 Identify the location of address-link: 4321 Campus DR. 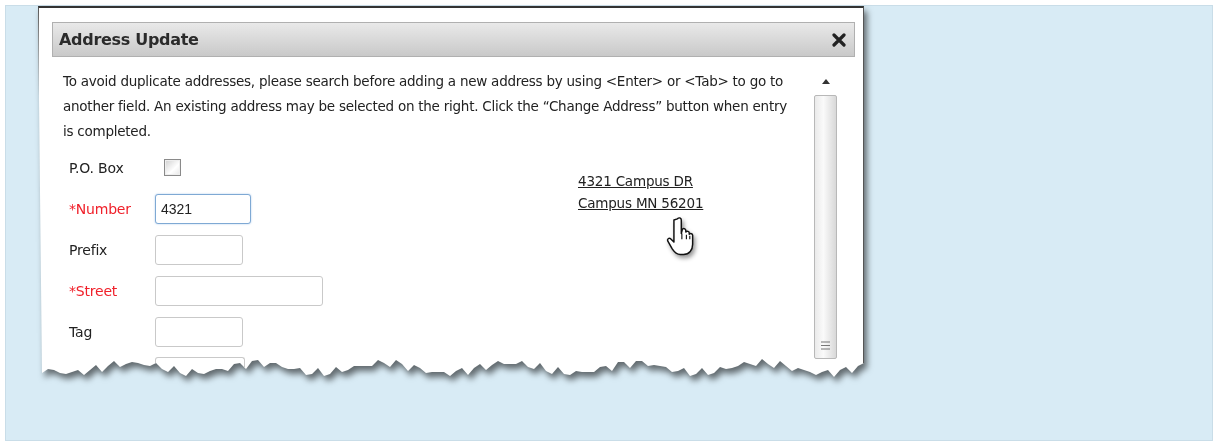
(635, 181).